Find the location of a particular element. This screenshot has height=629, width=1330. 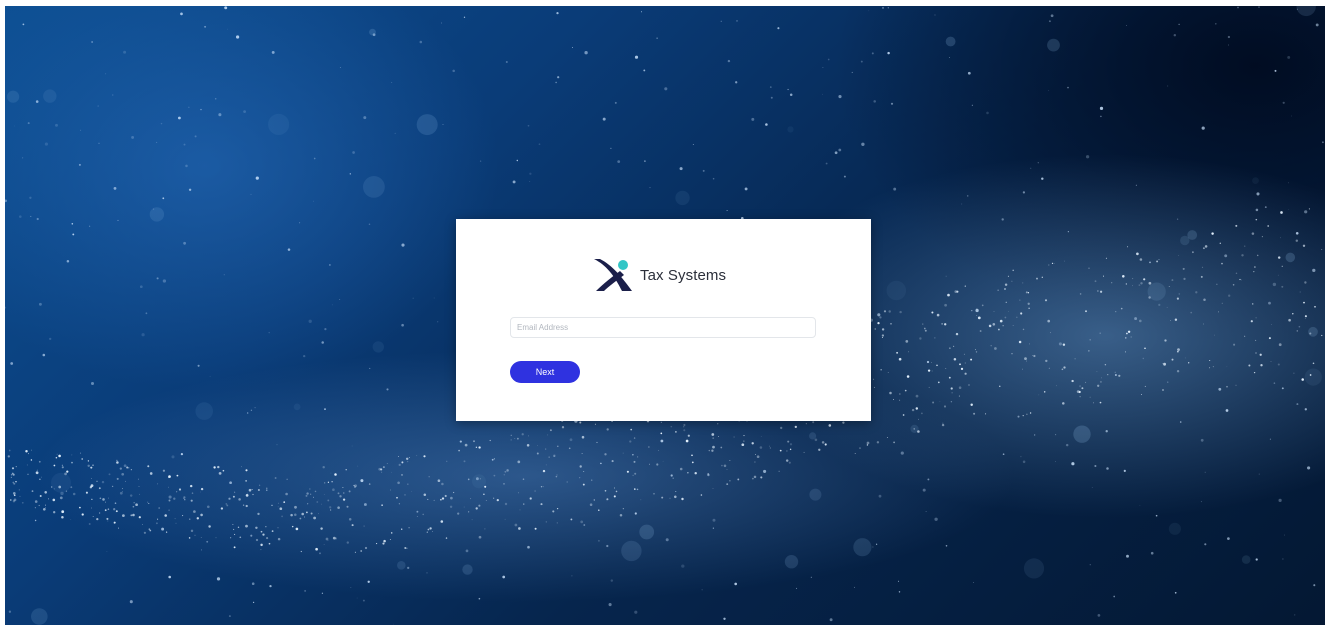

login-card: Tax Systems Next is located at coordinates (663, 320).